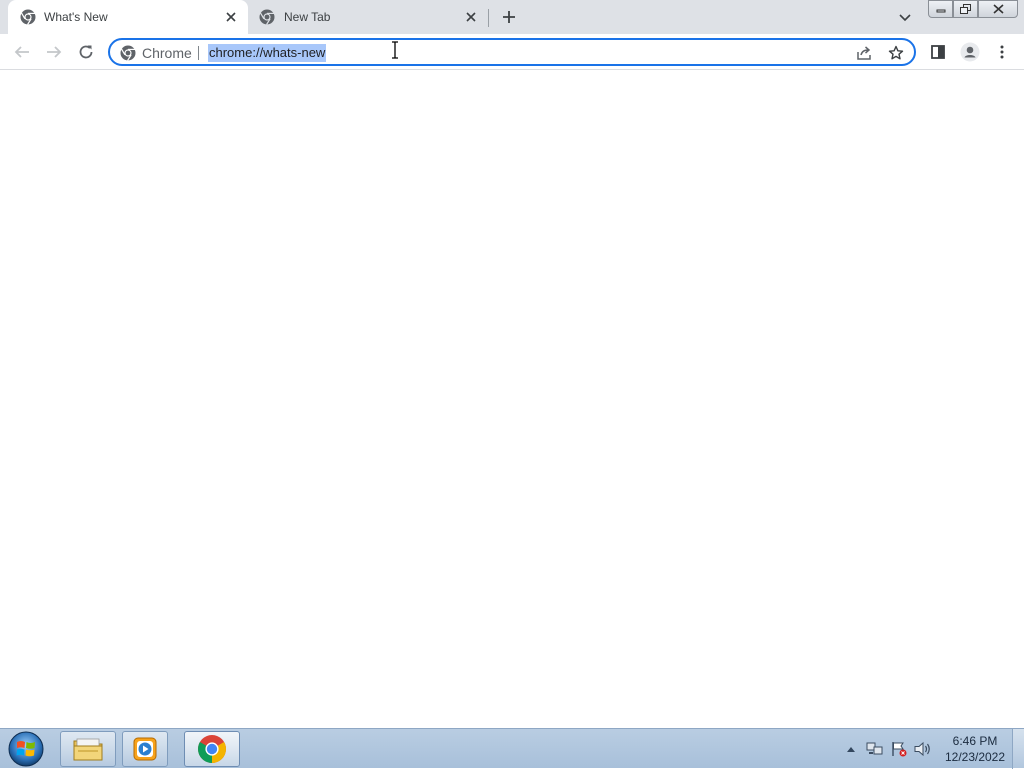 Image resolution: width=1024 pixels, height=769 pixels. Describe the element at coordinates (76, 17) in the screenshot. I see `tab-title: What's New` at that location.